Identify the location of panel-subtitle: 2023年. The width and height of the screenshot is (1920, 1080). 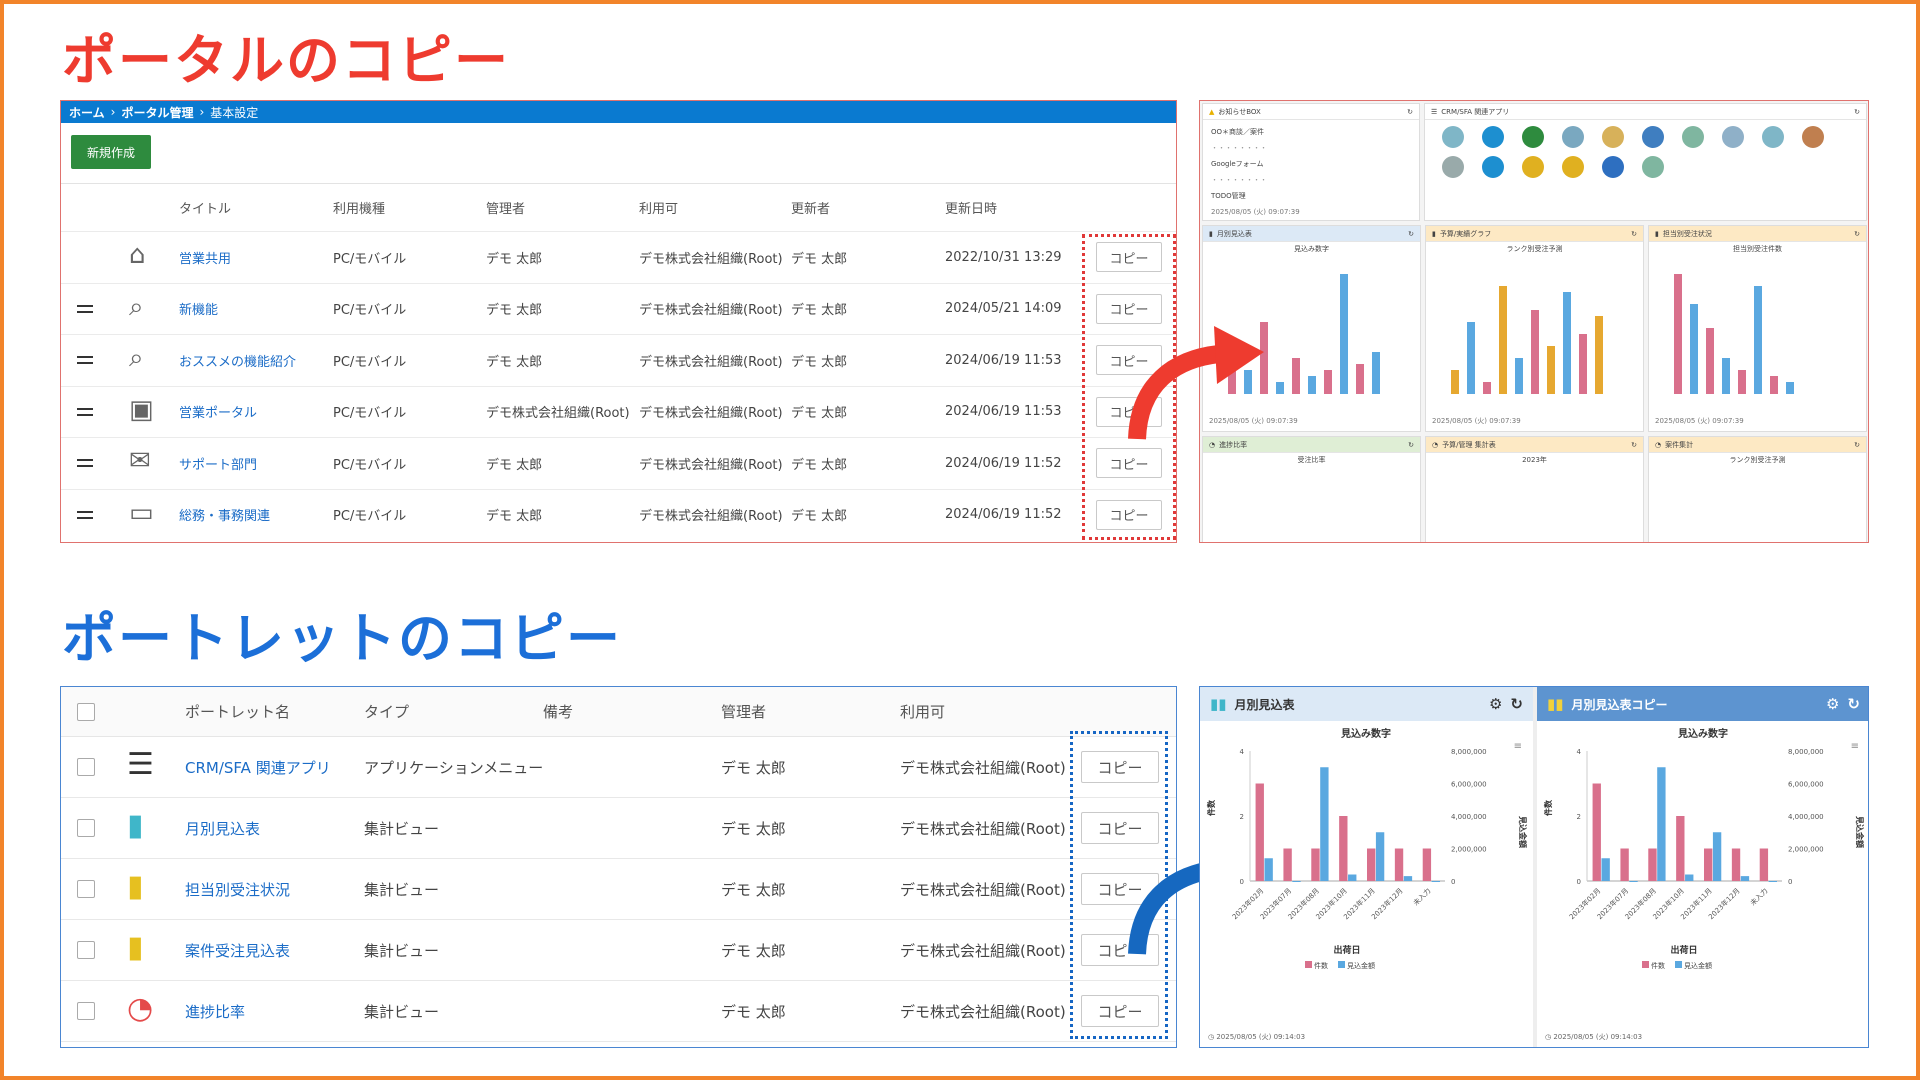
(1534, 460).